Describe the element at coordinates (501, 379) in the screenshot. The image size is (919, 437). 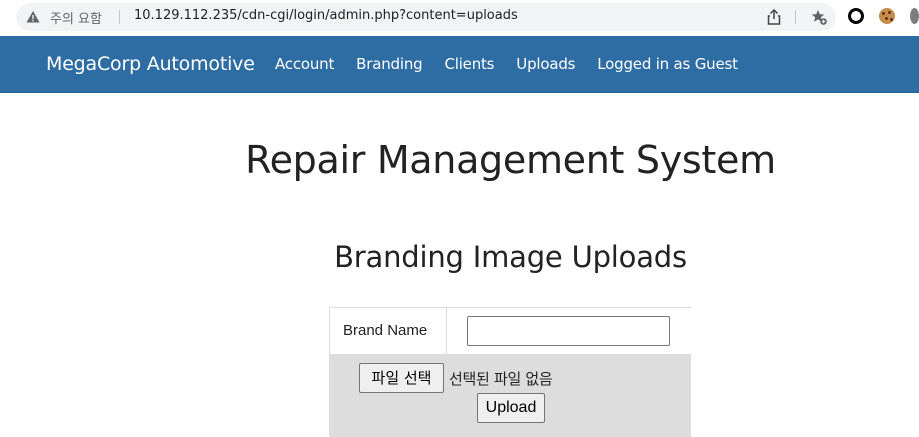
I see `file-status-text: 선택된 파일 없음` at that location.